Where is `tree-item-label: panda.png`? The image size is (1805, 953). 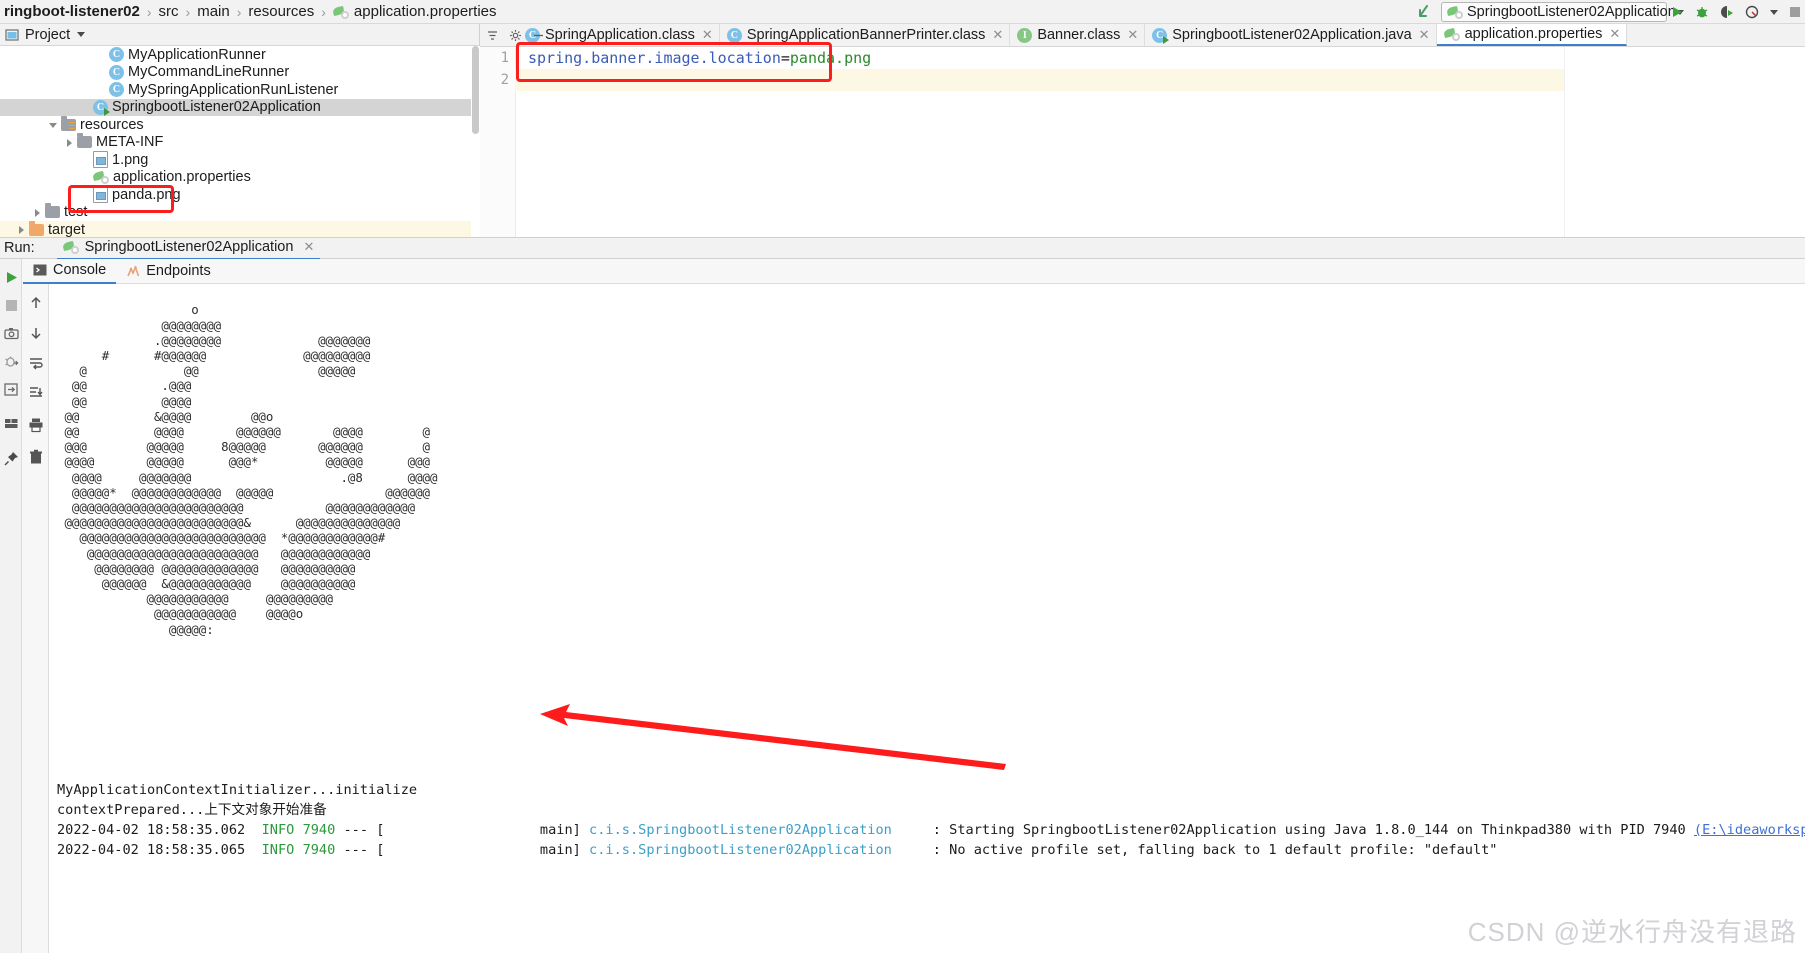
tree-item-label: panda.png is located at coordinates (146, 194).